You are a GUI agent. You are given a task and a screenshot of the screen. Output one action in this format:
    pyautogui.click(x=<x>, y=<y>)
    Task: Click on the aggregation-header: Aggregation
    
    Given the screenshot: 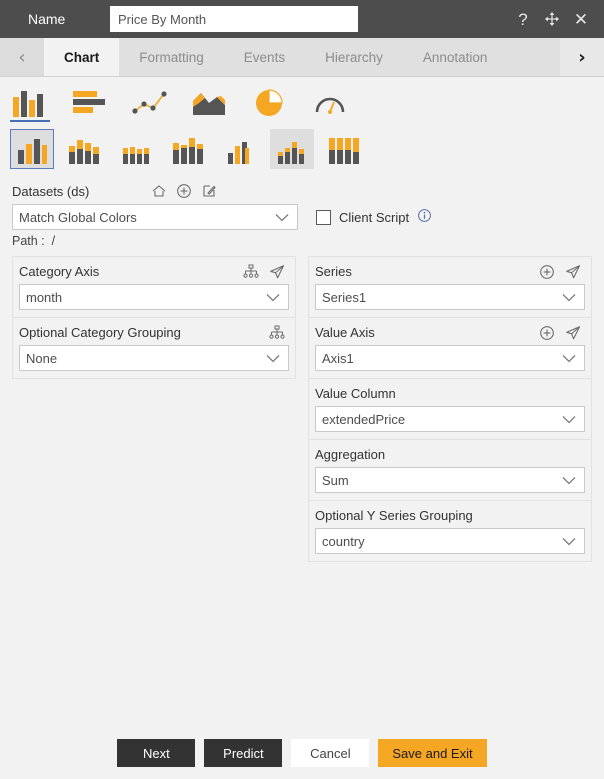 What is the action you would take?
    pyautogui.click(x=450, y=454)
    